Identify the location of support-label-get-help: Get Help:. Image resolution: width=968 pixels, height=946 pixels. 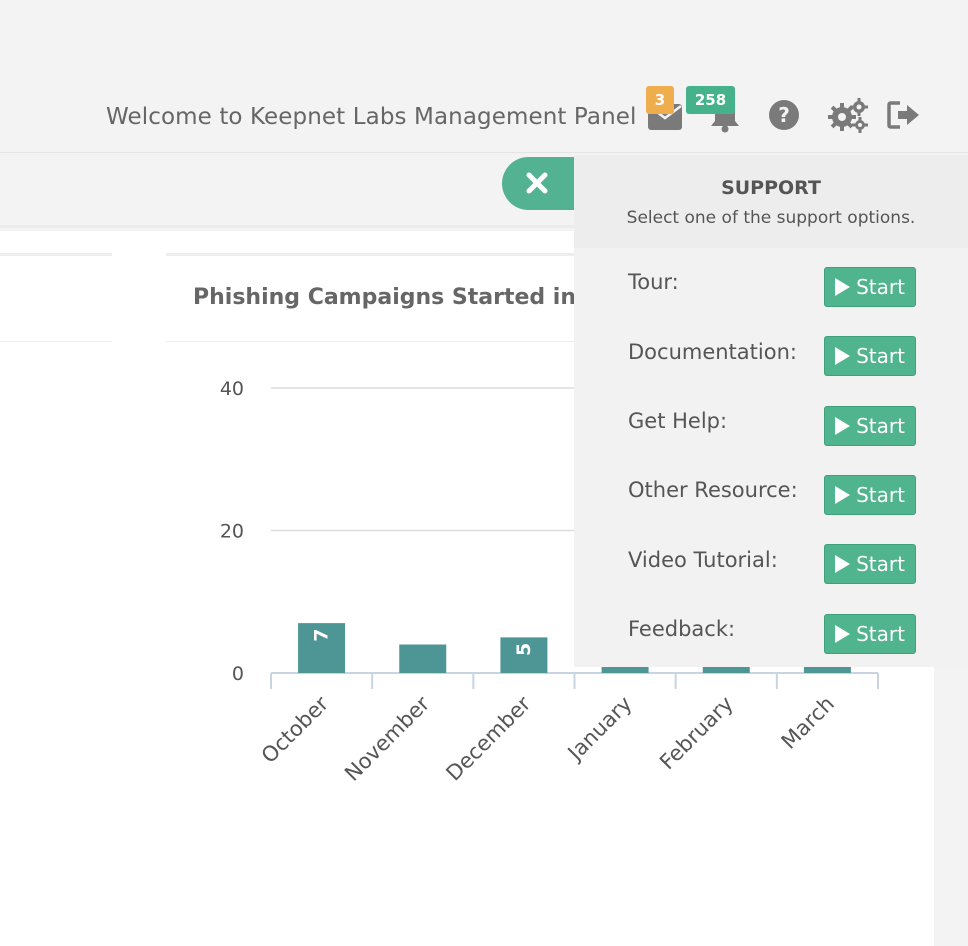
(678, 421).